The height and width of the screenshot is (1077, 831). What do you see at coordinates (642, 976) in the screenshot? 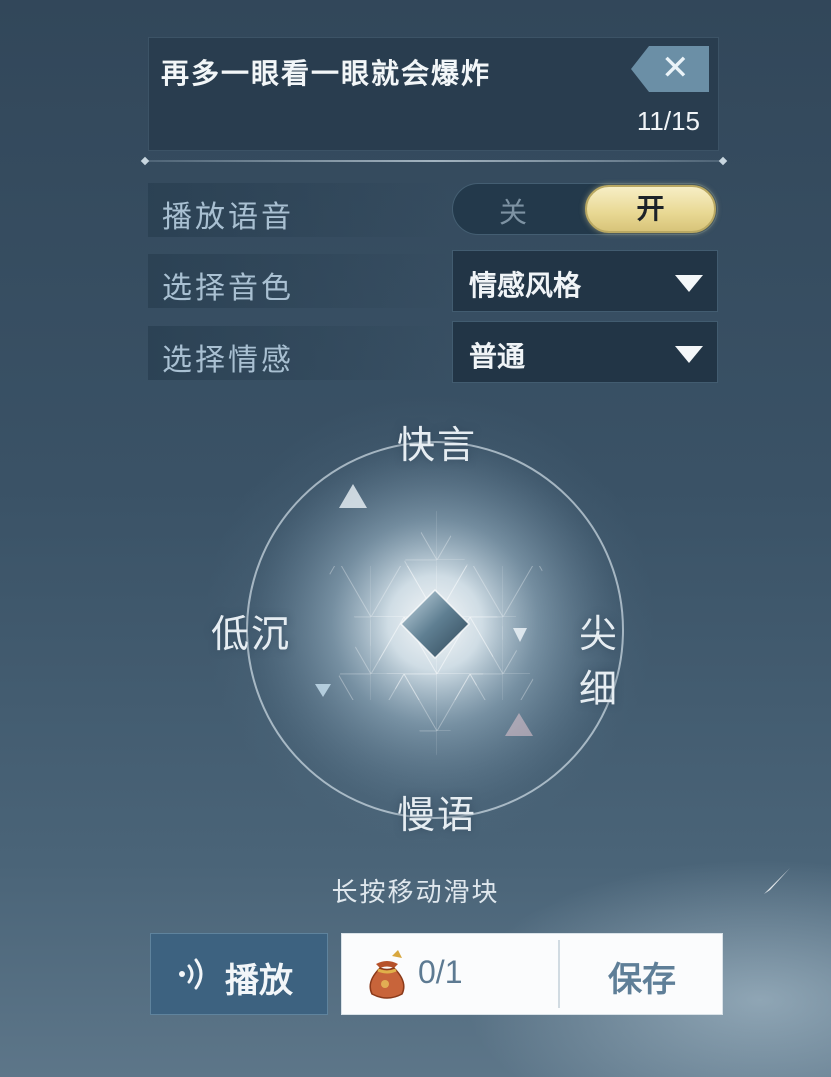
I see `save-button: 保存` at bounding box center [642, 976].